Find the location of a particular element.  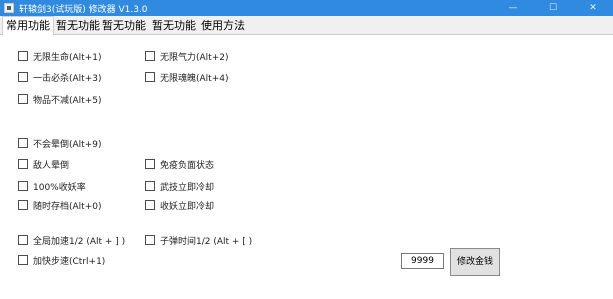

checkbox-bullet-time: 子弹时间1/2 (Alt + [ ) is located at coordinates (199, 240).